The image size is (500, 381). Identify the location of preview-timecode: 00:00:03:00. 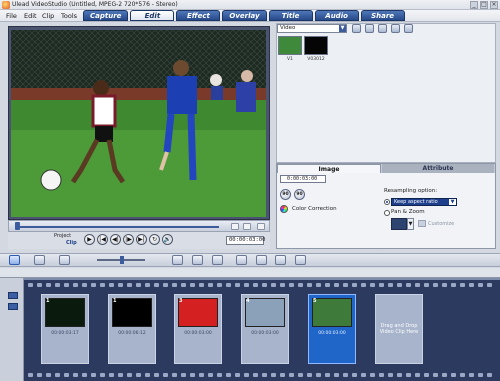
(245, 240).